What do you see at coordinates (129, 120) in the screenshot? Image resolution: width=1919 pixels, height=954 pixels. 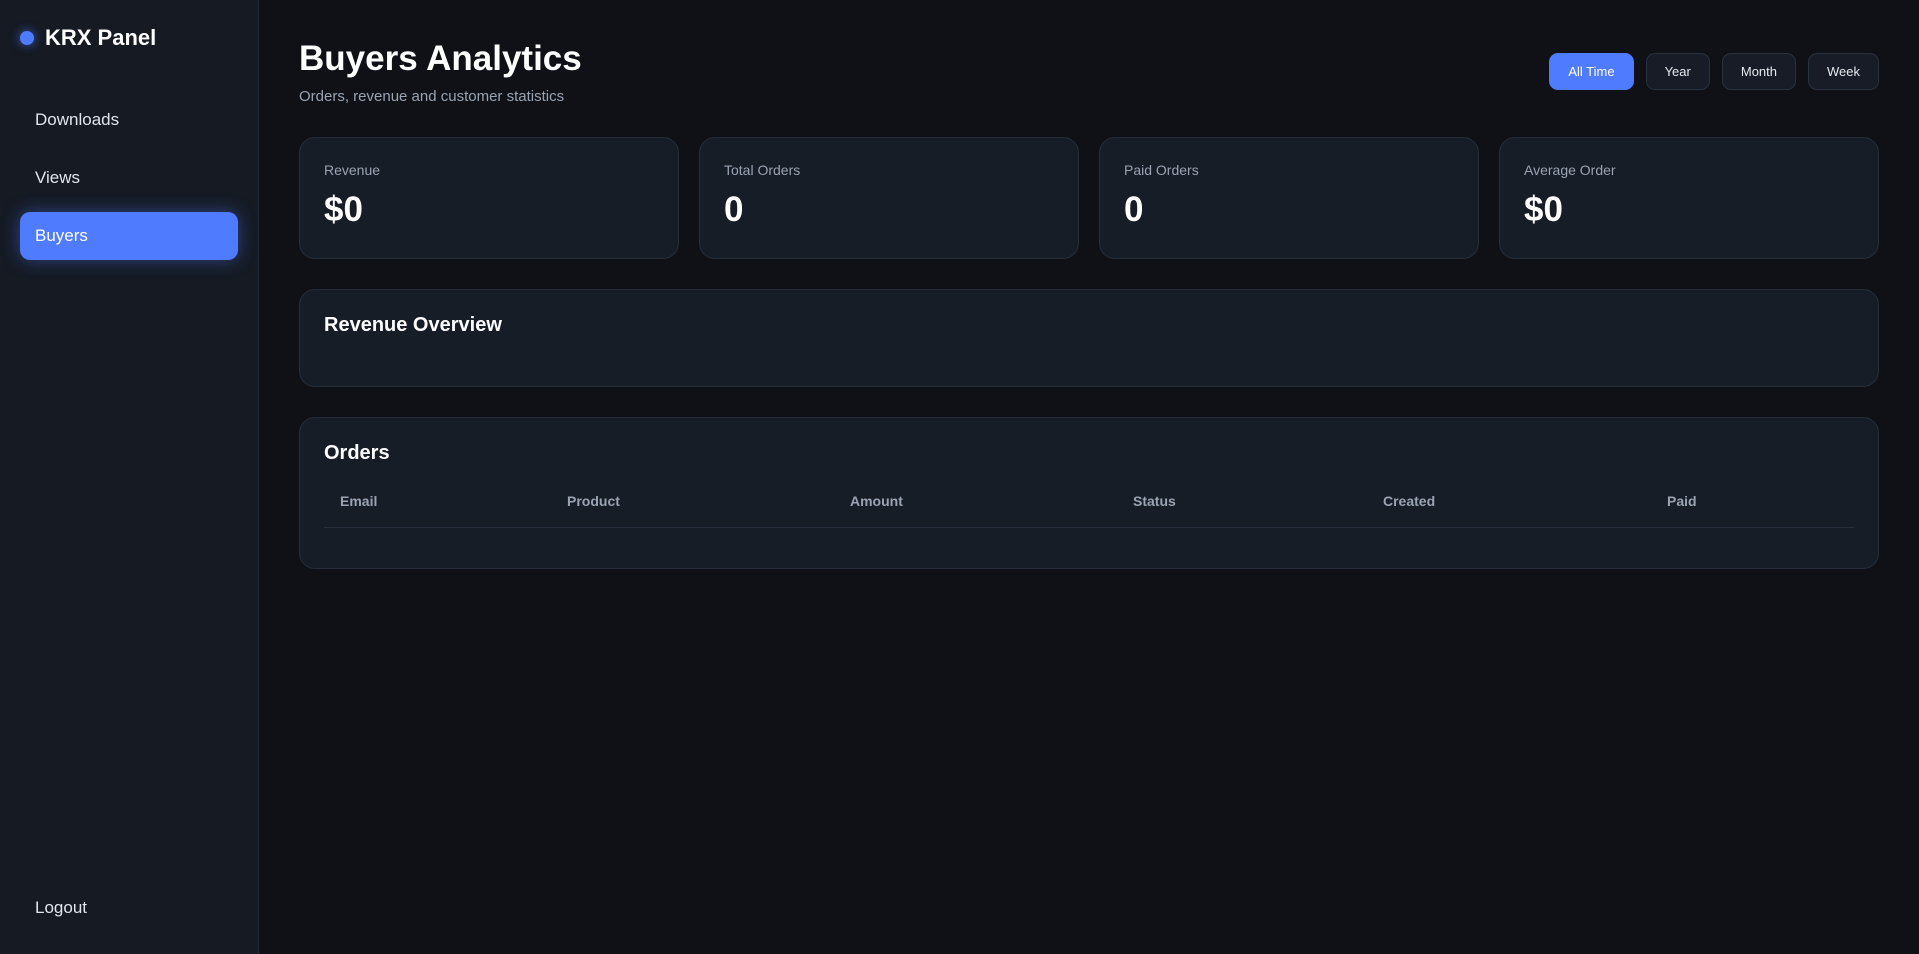 I see `sidebar-item-downloads: Downloads` at bounding box center [129, 120].